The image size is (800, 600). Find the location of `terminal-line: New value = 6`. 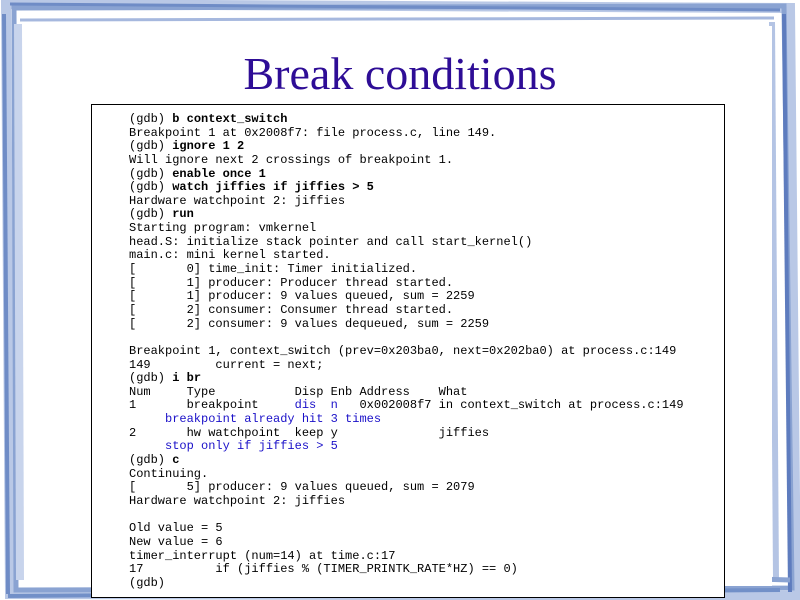

terminal-line: New value = 6 is located at coordinates (406, 542).